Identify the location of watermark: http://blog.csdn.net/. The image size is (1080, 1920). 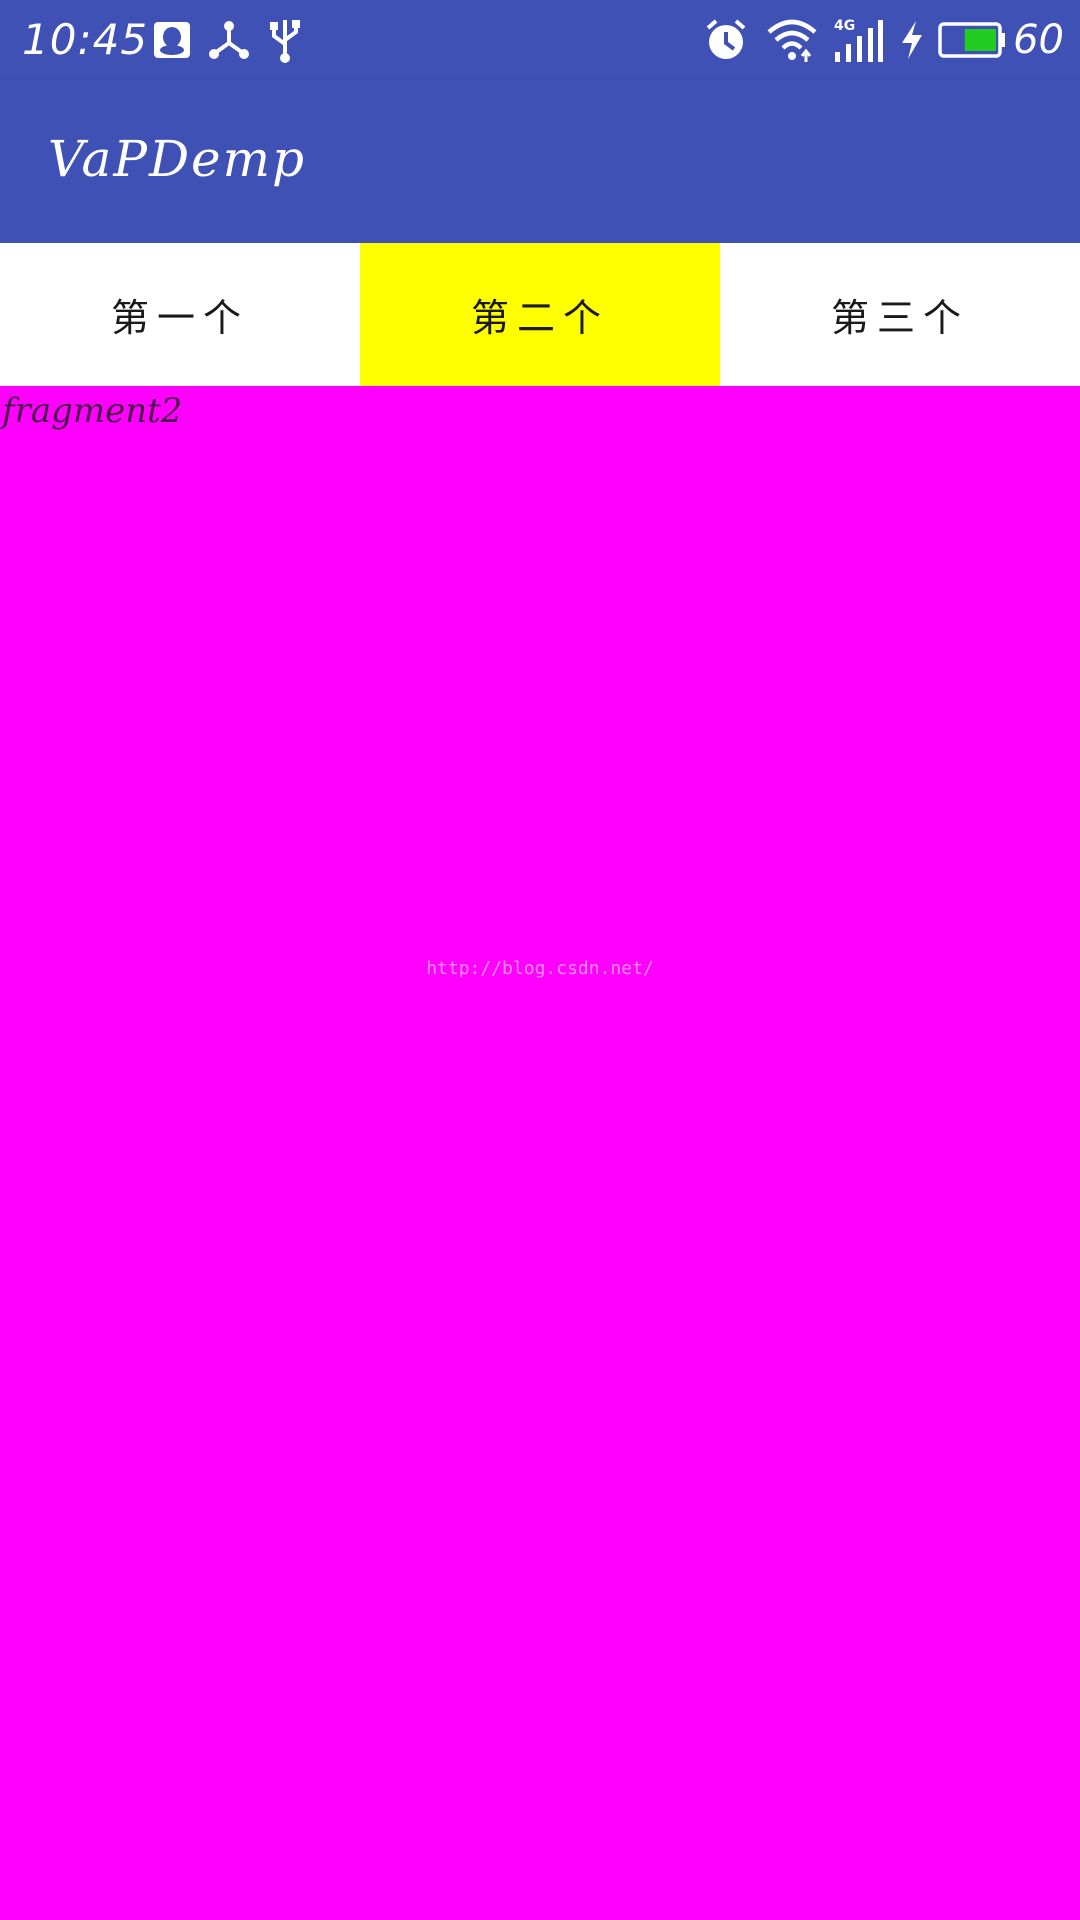
(540, 968).